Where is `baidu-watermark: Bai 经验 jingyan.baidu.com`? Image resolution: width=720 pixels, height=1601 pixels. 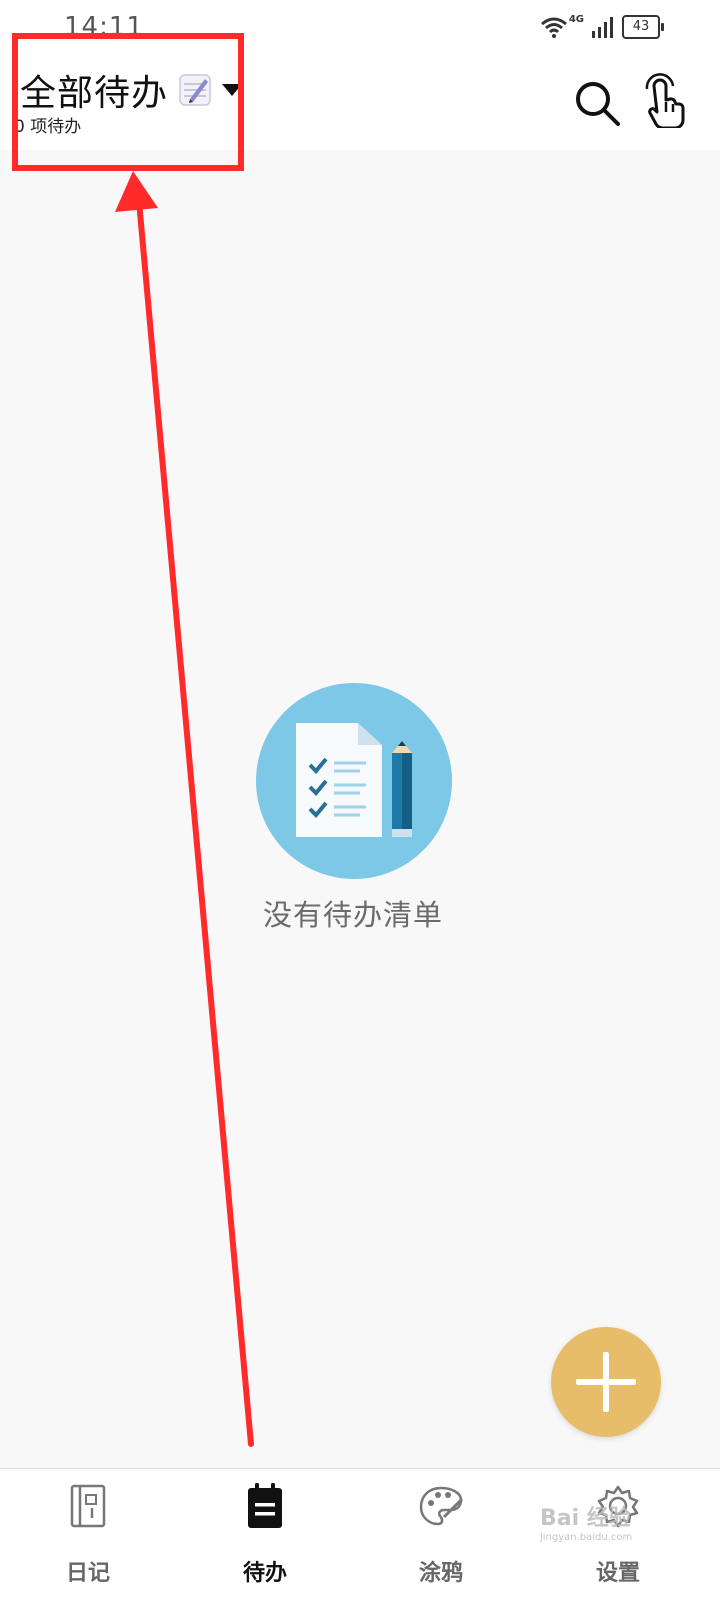 baidu-watermark: Bai 经验 jingyan.baidu.com is located at coordinates (586, 1521).